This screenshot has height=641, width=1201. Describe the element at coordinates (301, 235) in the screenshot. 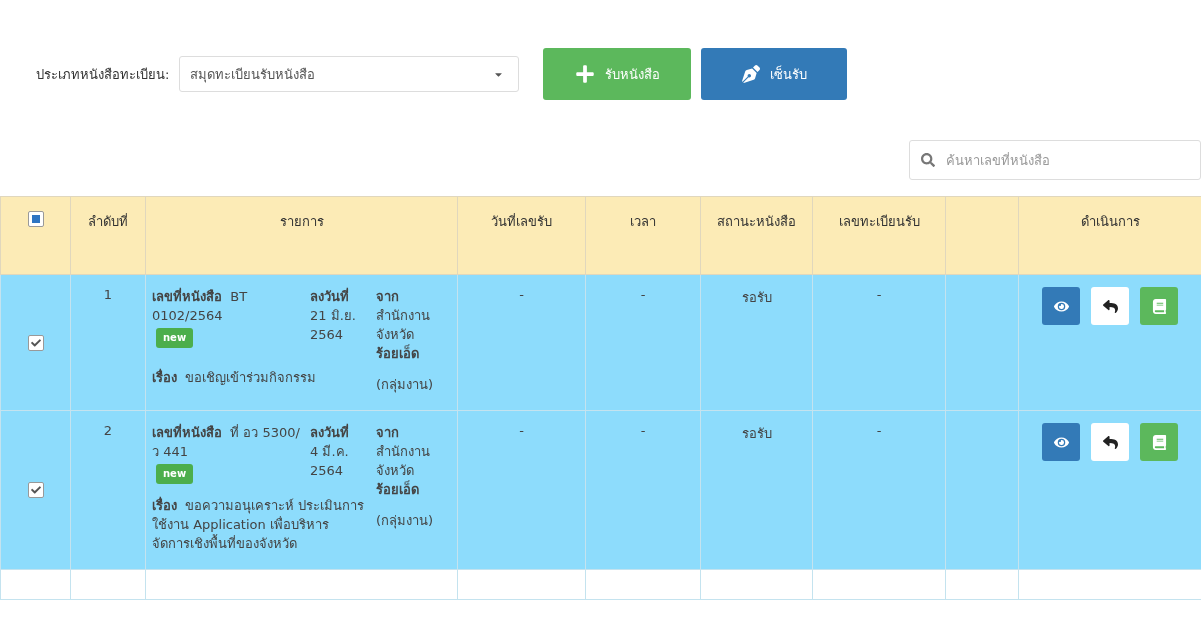

I see `column-header: รายการ` at that location.